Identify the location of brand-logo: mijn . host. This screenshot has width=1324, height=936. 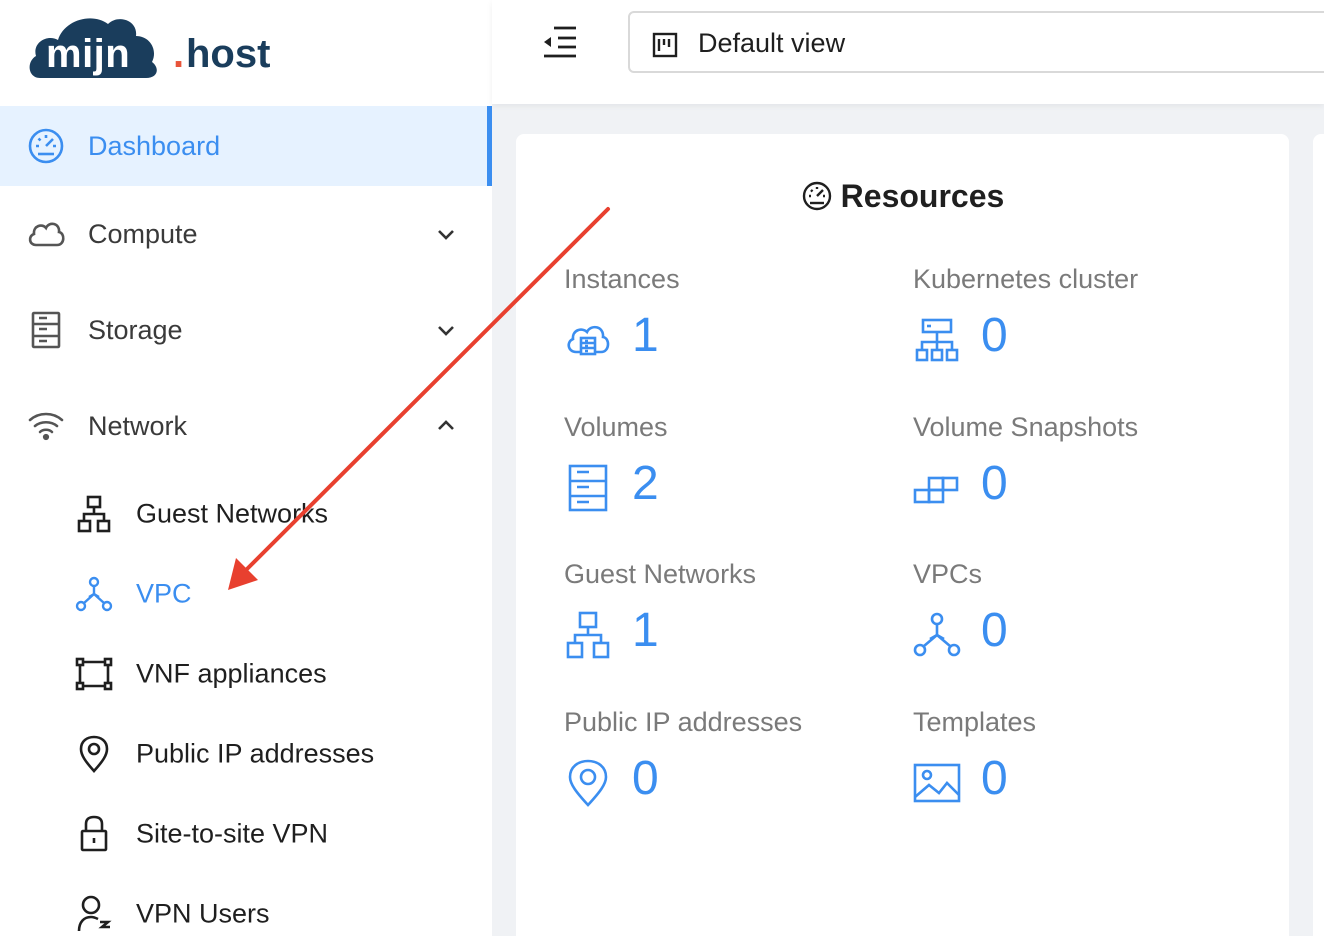
(148, 44).